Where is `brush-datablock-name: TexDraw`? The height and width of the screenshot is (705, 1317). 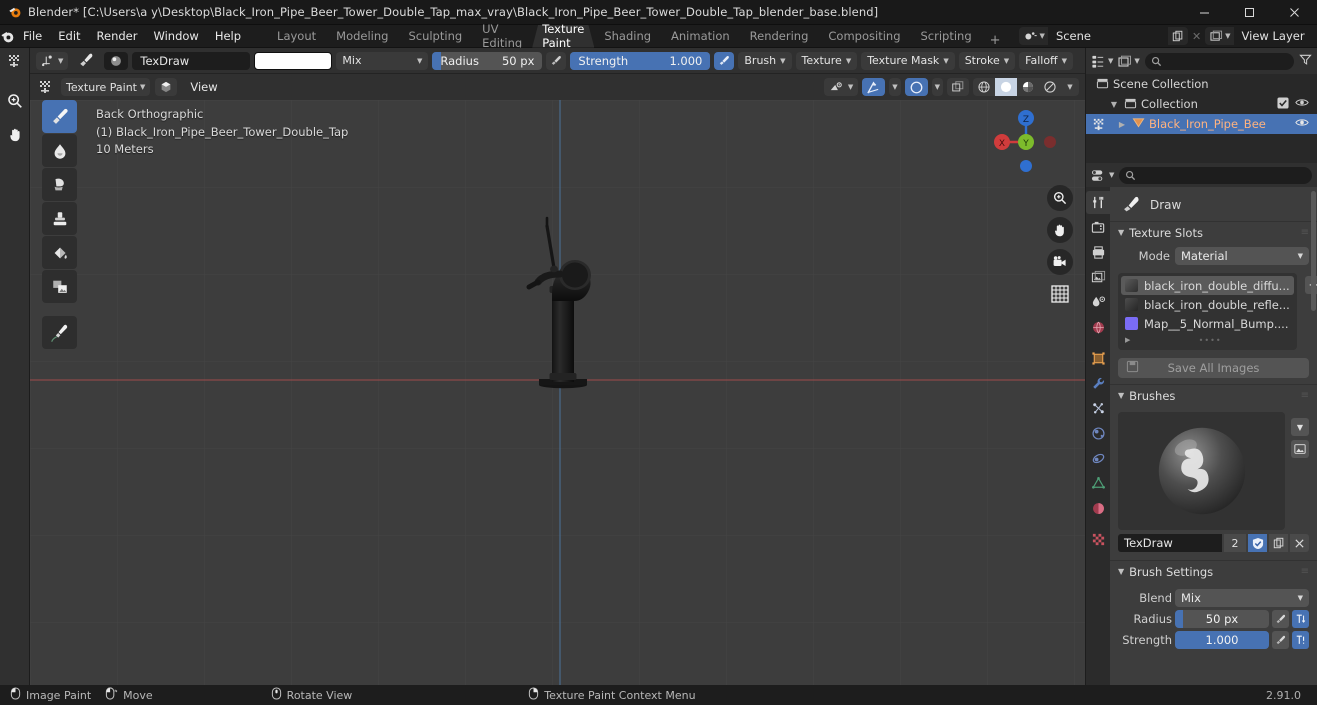 brush-datablock-name: TexDraw is located at coordinates (1170, 543).